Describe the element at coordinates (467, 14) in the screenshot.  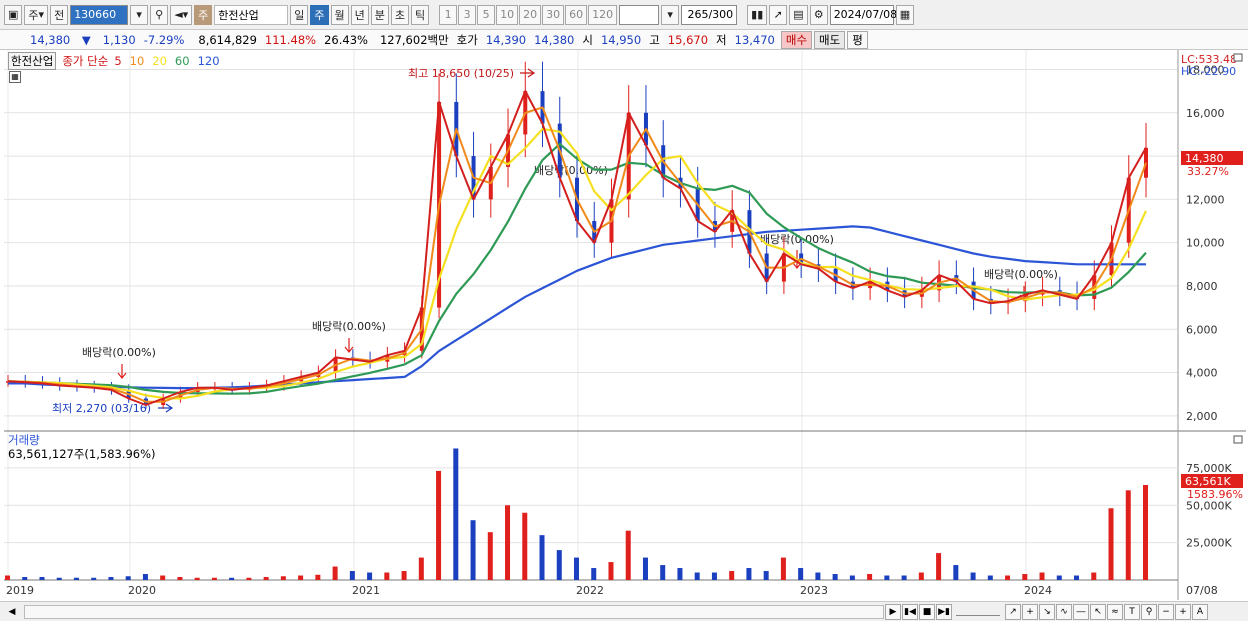
I see `interval-tab: 3` at that location.